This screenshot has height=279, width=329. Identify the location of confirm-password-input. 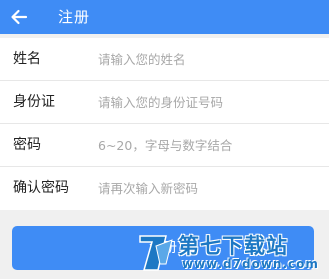
(207, 188).